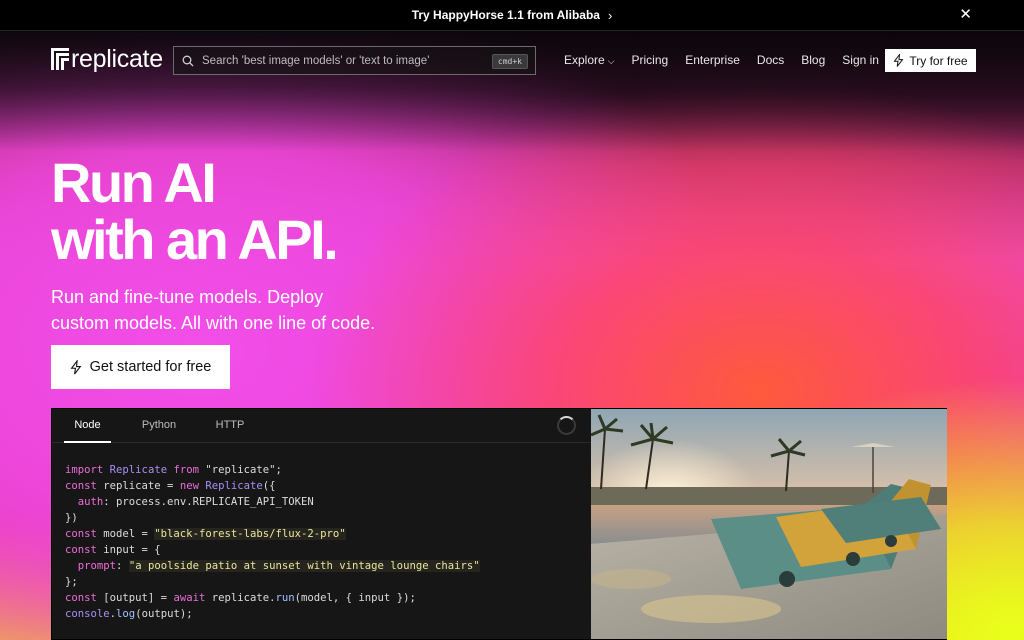 The image size is (1024, 640). What do you see at coordinates (770, 60) in the screenshot?
I see `nav-docs: Docs` at bounding box center [770, 60].